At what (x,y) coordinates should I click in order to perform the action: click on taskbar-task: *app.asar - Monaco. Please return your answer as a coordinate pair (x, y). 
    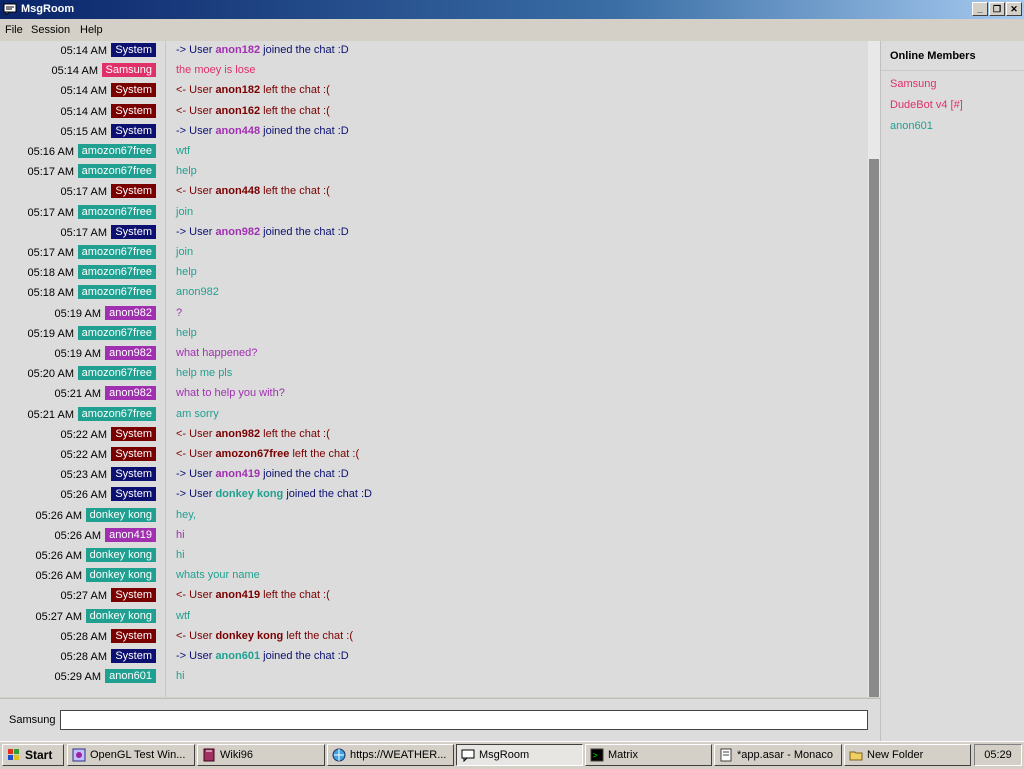
    Looking at the image, I should click on (778, 755).